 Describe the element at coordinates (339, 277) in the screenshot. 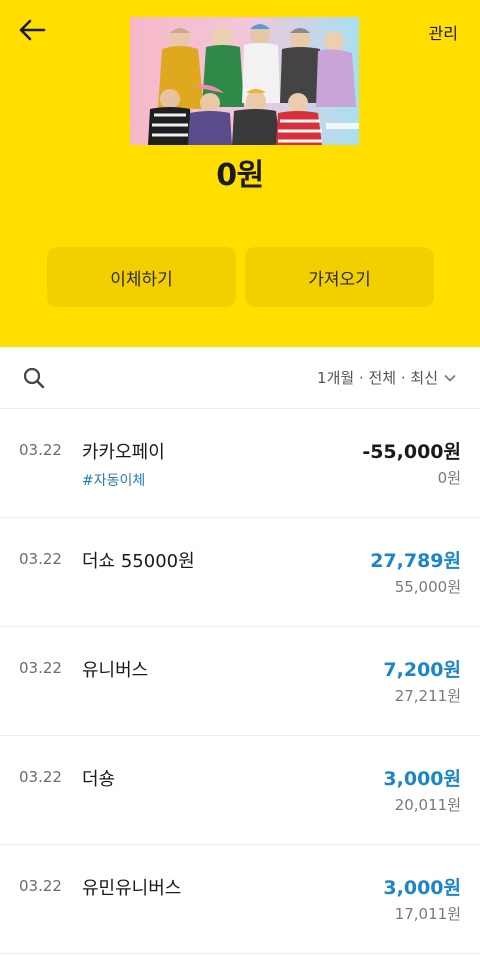

I see `fetch-button: 가져오기` at that location.